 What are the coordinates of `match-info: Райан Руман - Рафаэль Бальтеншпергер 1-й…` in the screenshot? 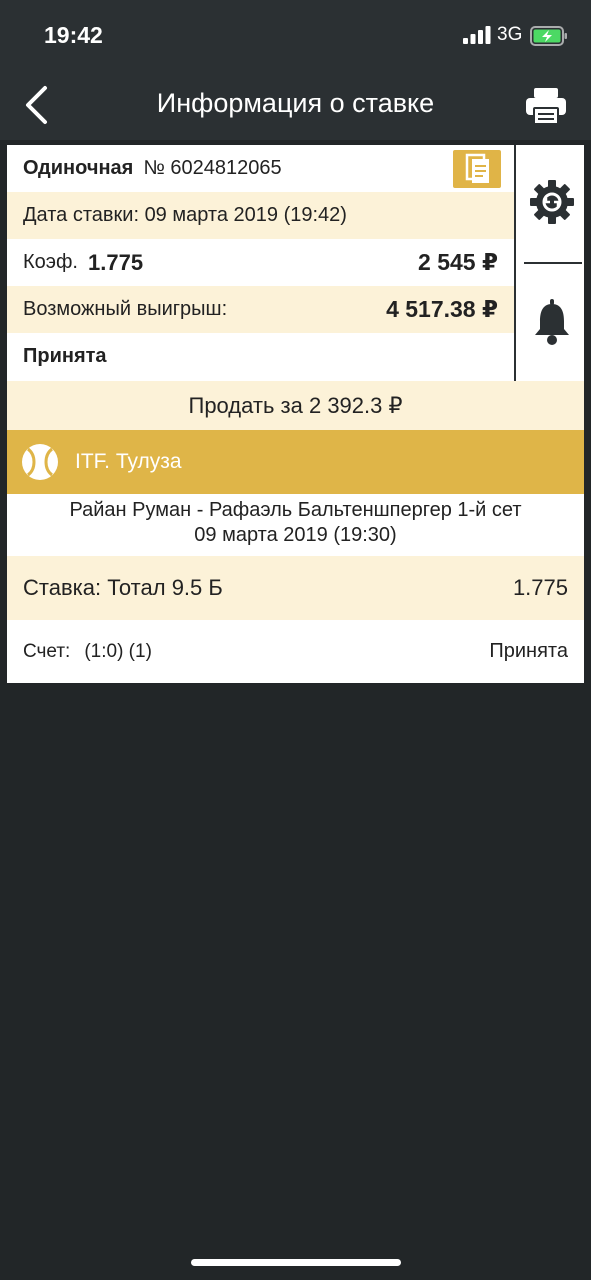 It's located at (295, 525).